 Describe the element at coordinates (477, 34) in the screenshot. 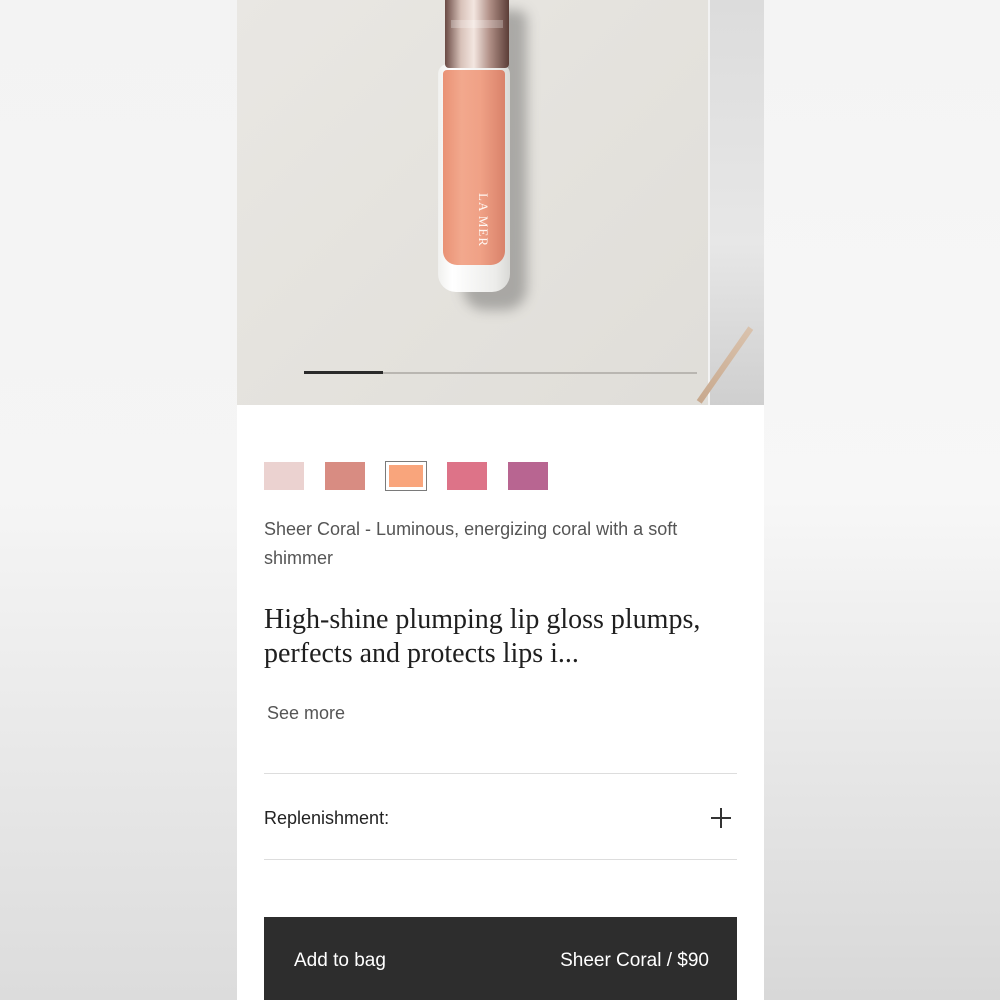

I see `lip-gloss-cap` at that location.